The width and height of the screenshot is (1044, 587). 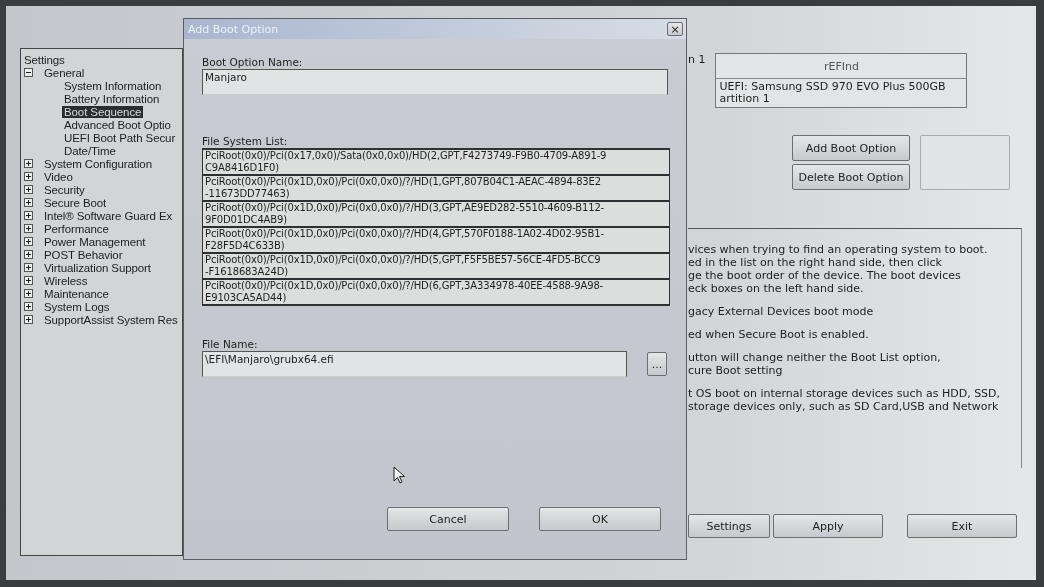 What do you see at coordinates (58, 176) in the screenshot?
I see `tree-item: Video` at bounding box center [58, 176].